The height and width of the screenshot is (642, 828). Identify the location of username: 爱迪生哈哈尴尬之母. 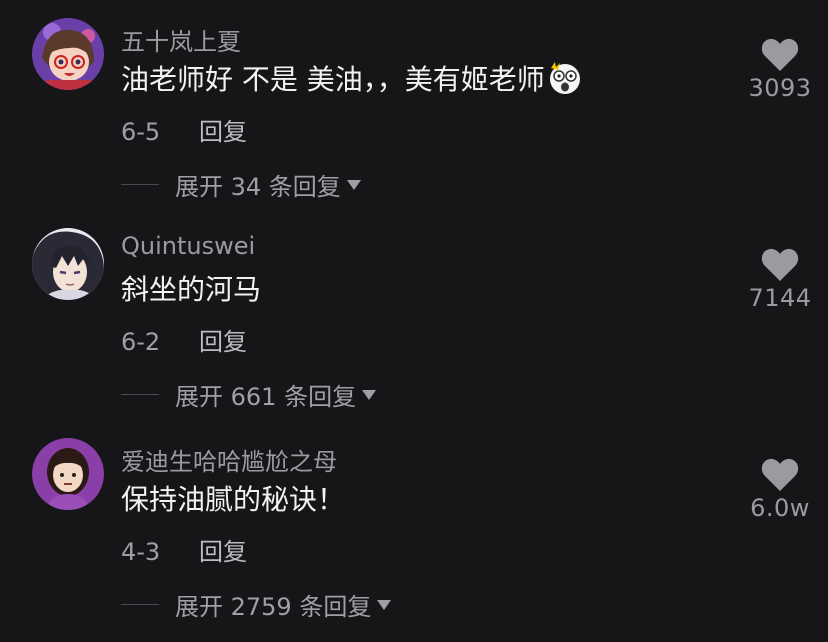
(229, 459).